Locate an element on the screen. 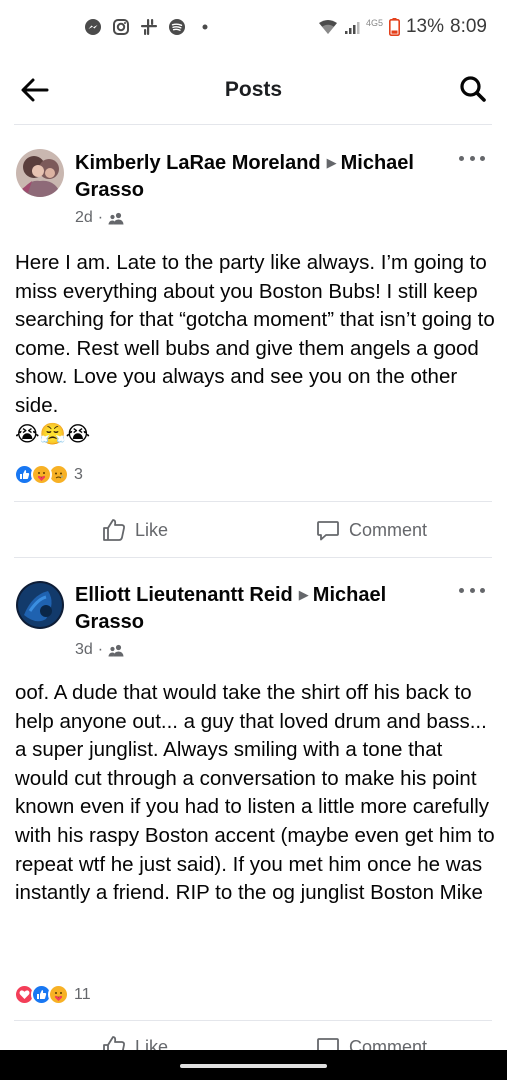  header-divider is located at coordinates (253, 124).